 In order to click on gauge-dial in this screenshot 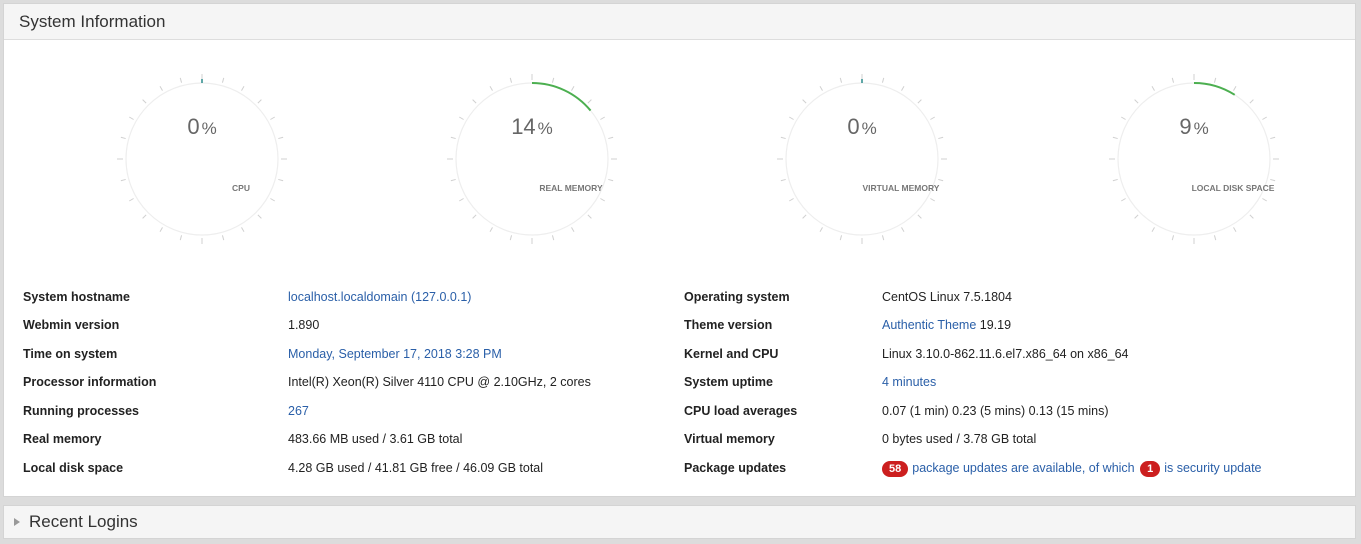, I will do `click(1194, 159)`.